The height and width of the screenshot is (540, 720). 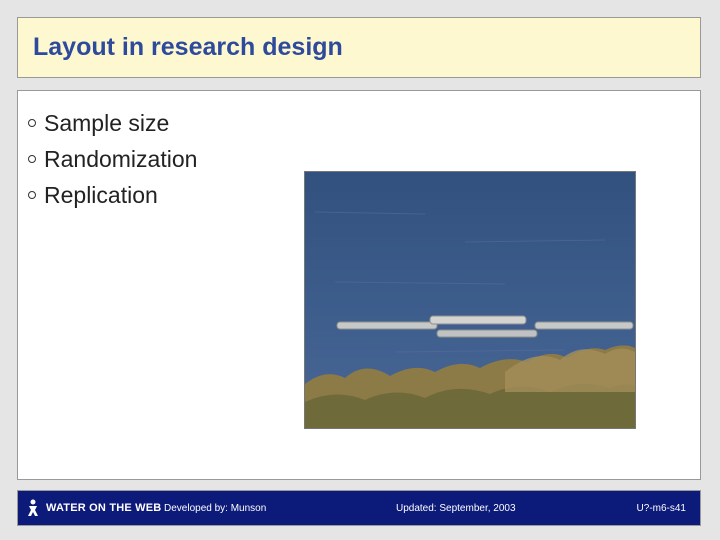 I want to click on water-on-the-web-logo: WATER ON THE WEB, so click(x=93, y=508).